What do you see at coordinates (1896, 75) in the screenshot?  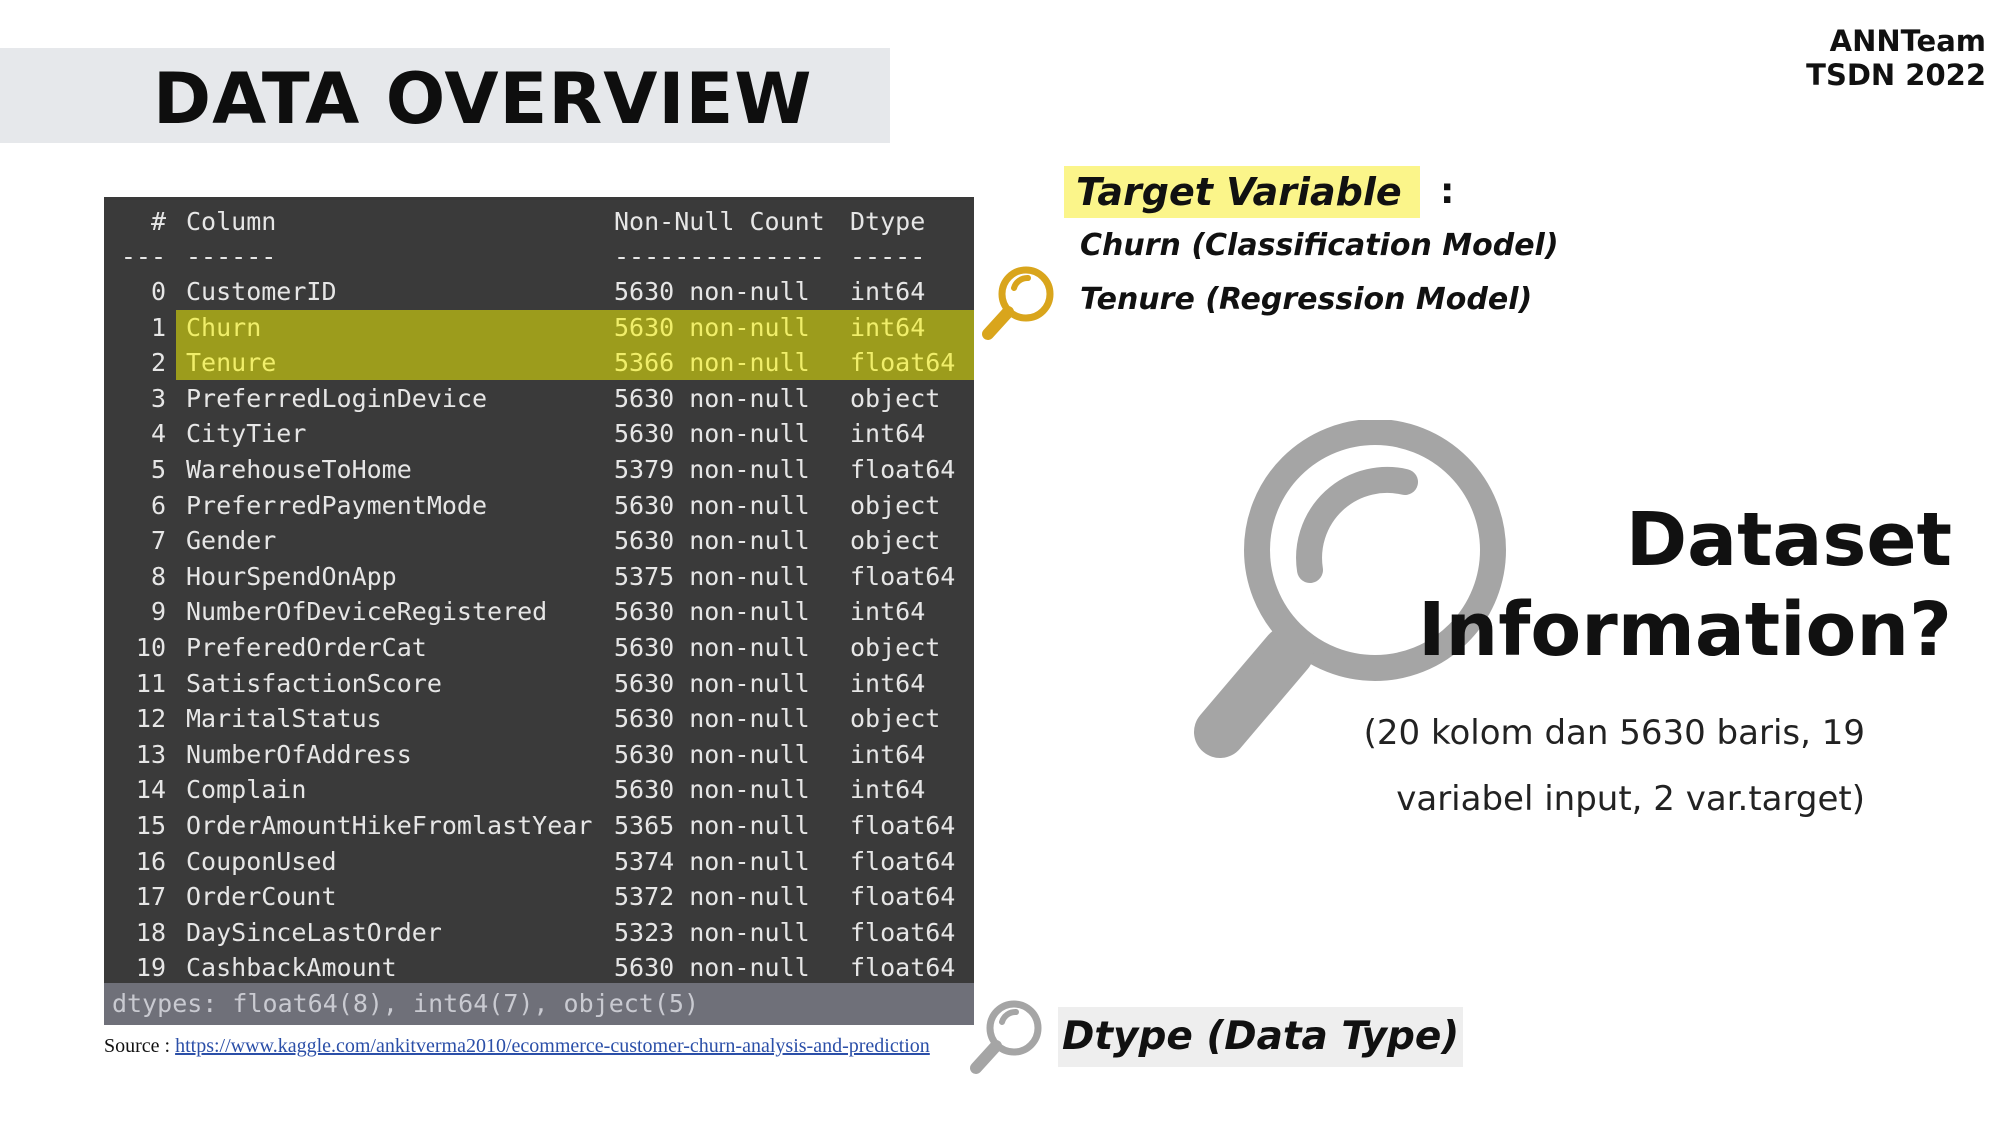 I see `brand-event: TSDN 2022` at bounding box center [1896, 75].